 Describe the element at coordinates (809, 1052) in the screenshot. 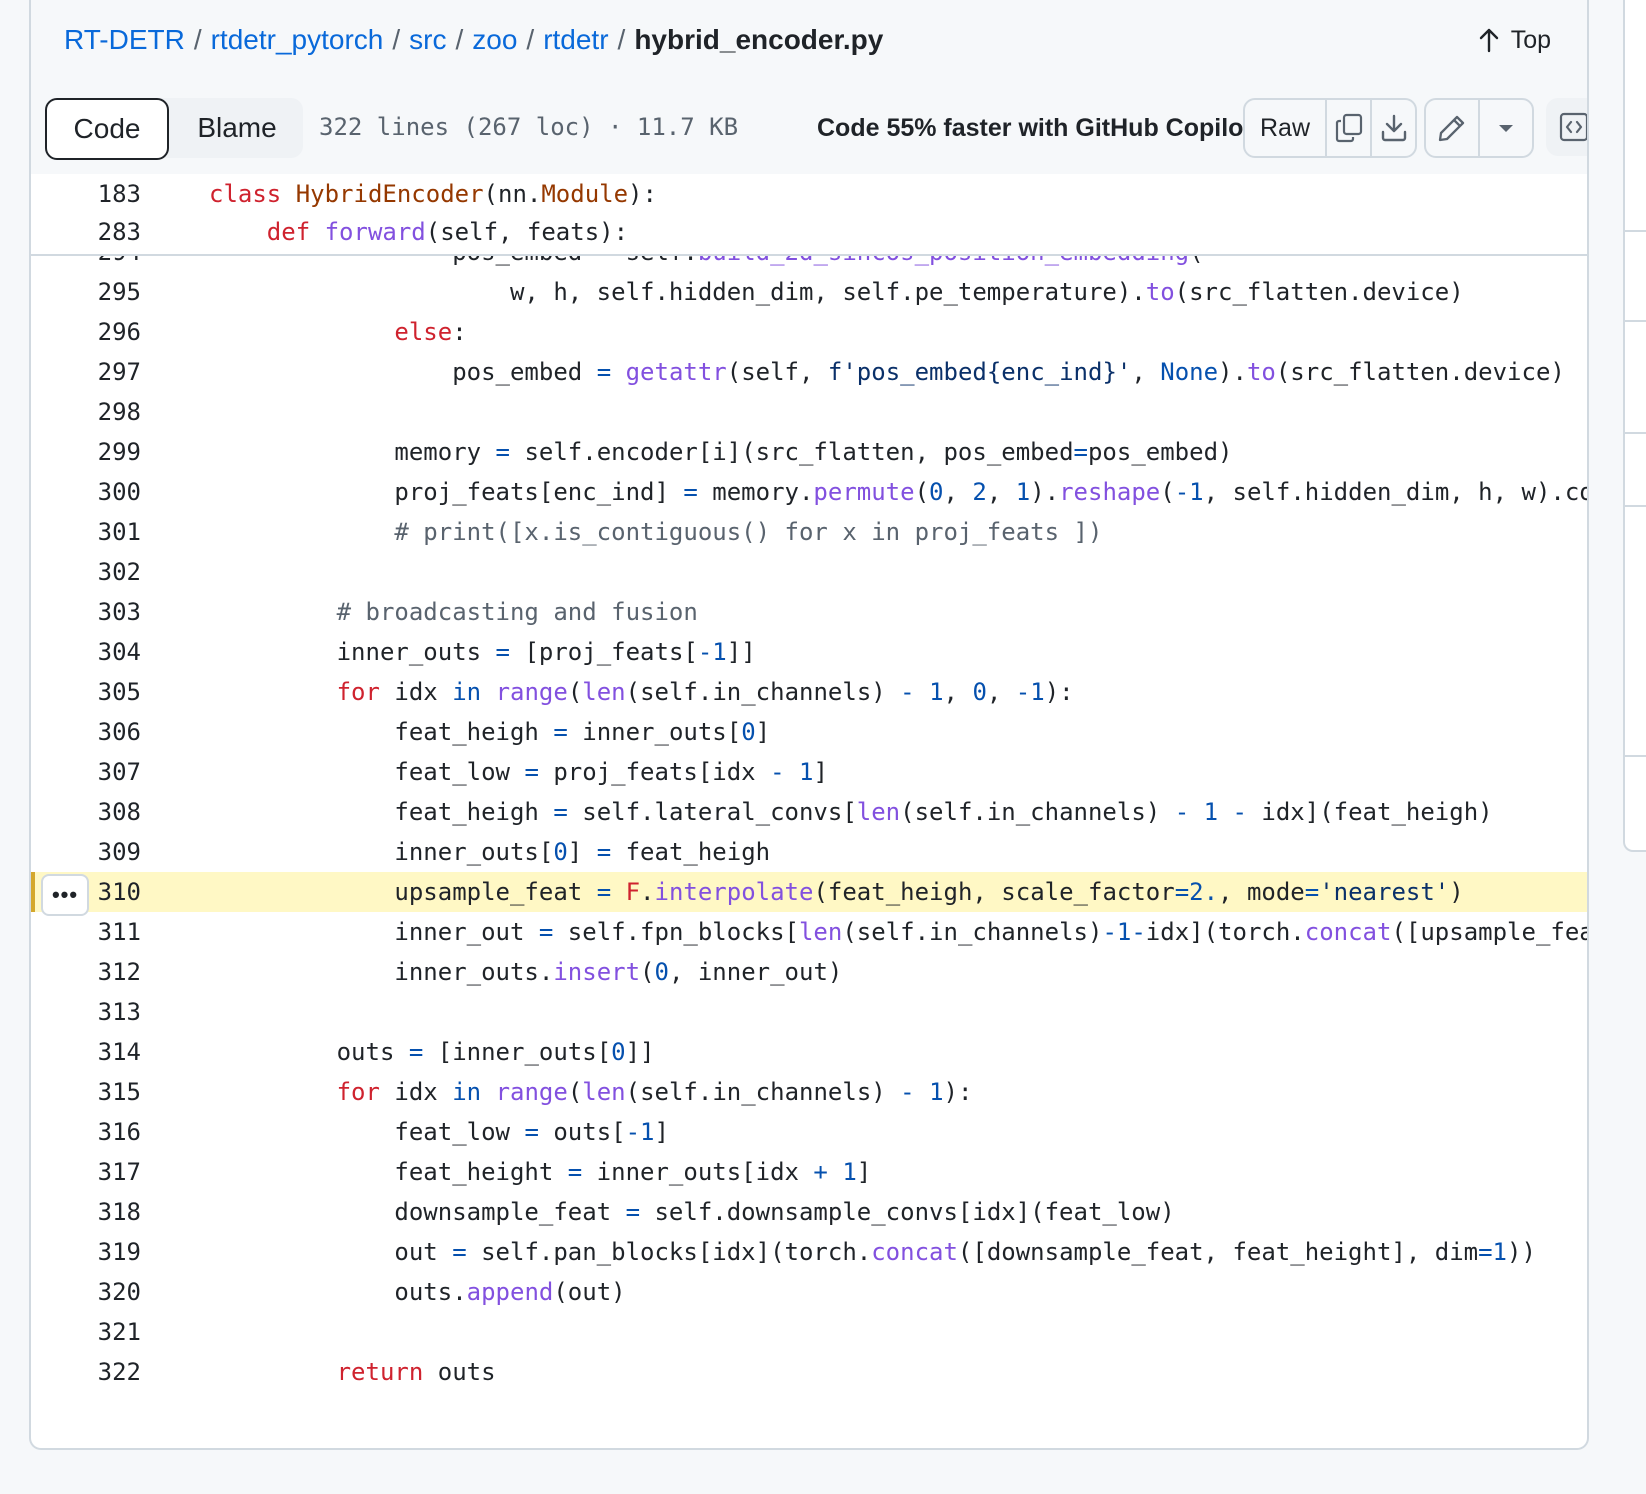

I see `code-line: 314 outs = [inner_outs[0]]` at that location.